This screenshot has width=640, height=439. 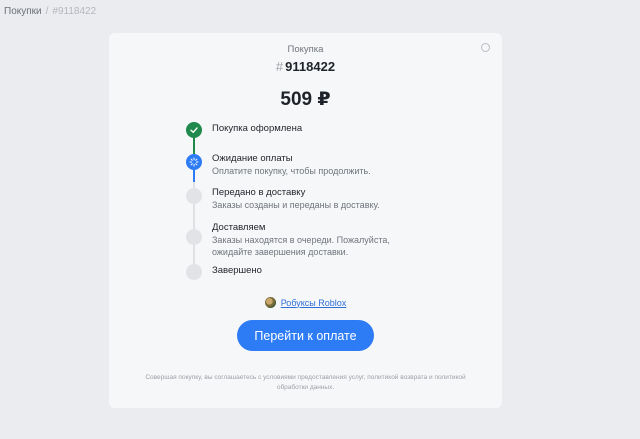 What do you see at coordinates (305, 99) in the screenshot?
I see `order-price: 509 ₽` at bounding box center [305, 99].